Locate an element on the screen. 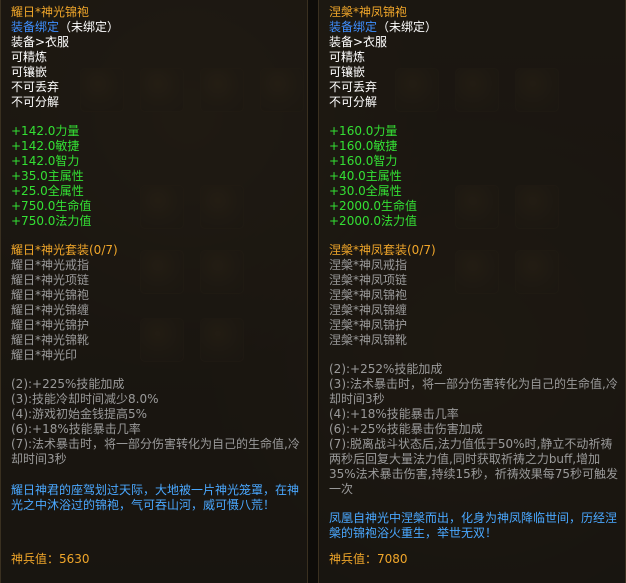 The height and width of the screenshot is (583, 626). set-bonus: (4):+18%技能暴击几率 is located at coordinates (394, 414).